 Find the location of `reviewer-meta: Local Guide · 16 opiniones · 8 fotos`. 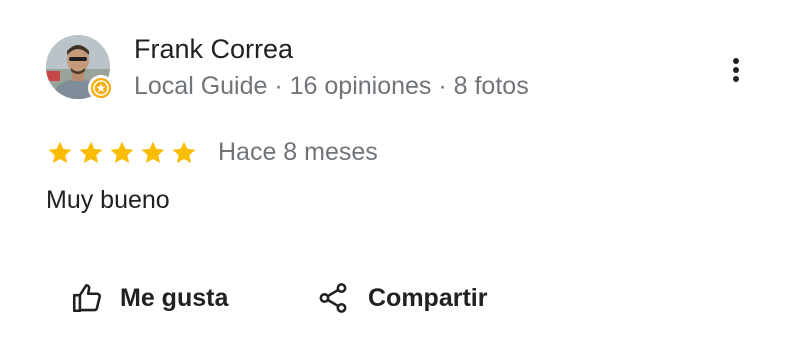

reviewer-meta: Local Guide · 16 opiniones · 8 fotos is located at coordinates (331, 86).